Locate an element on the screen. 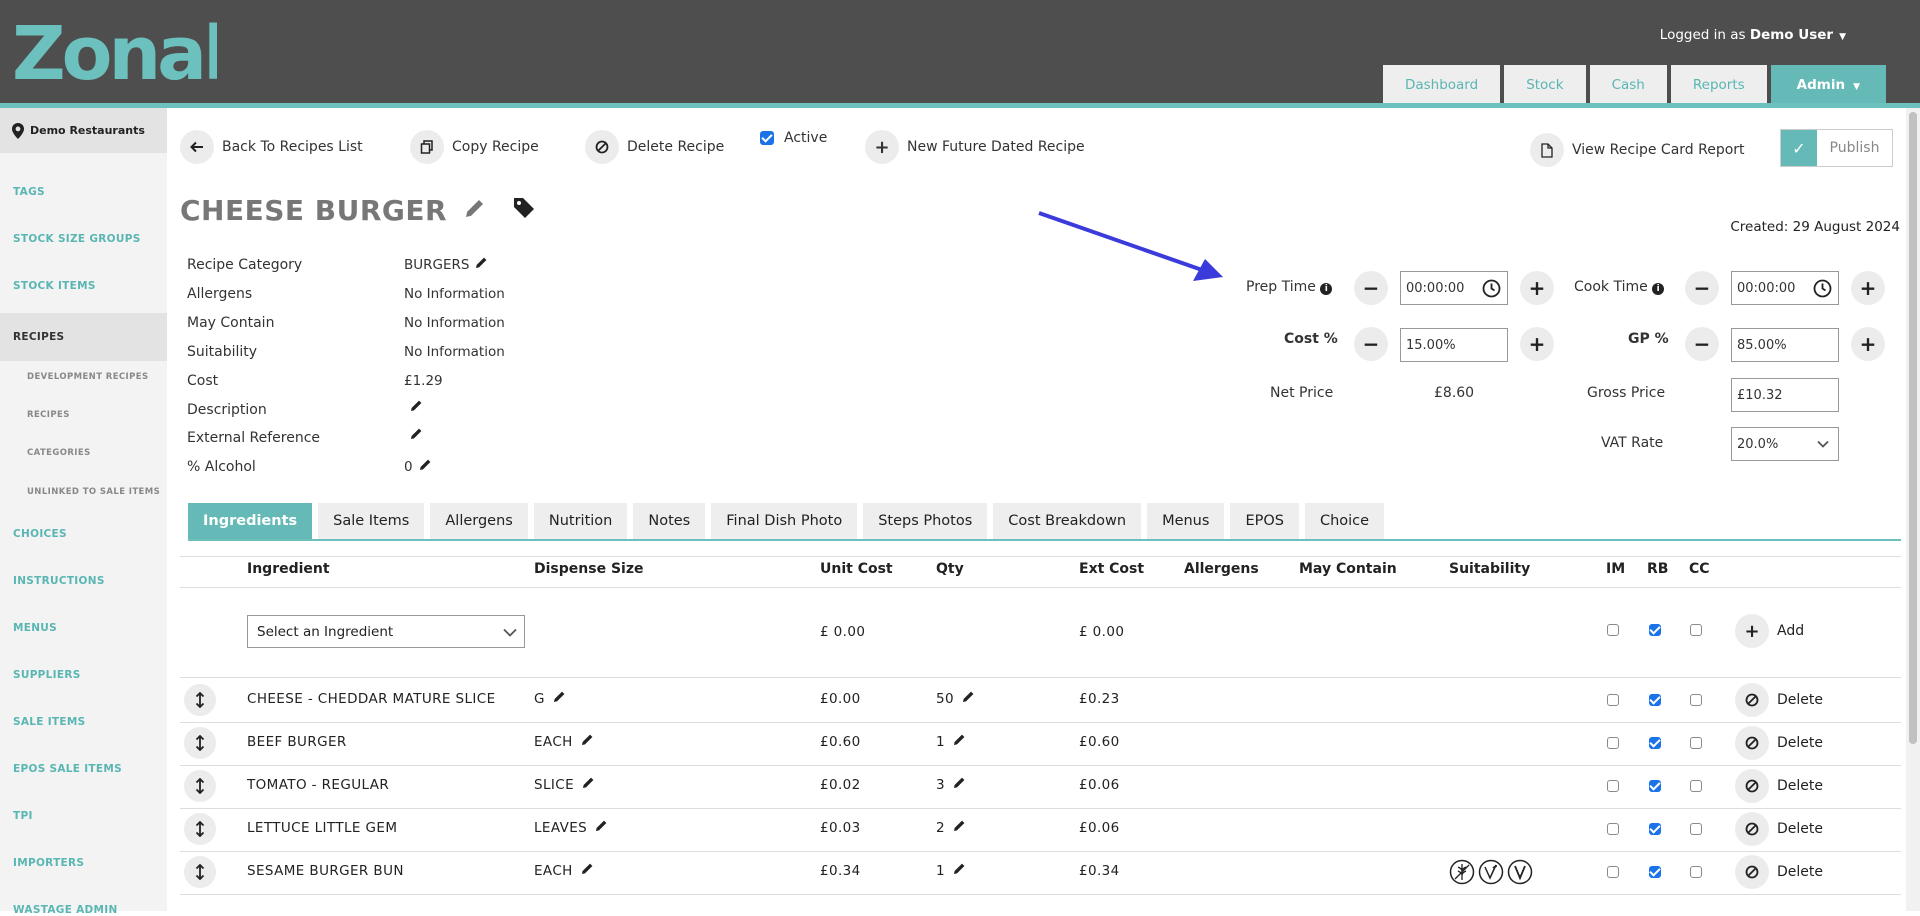 This screenshot has width=1920, height=916. sidebar-item-suppliers: SUPPLIERS is located at coordinates (47, 675).